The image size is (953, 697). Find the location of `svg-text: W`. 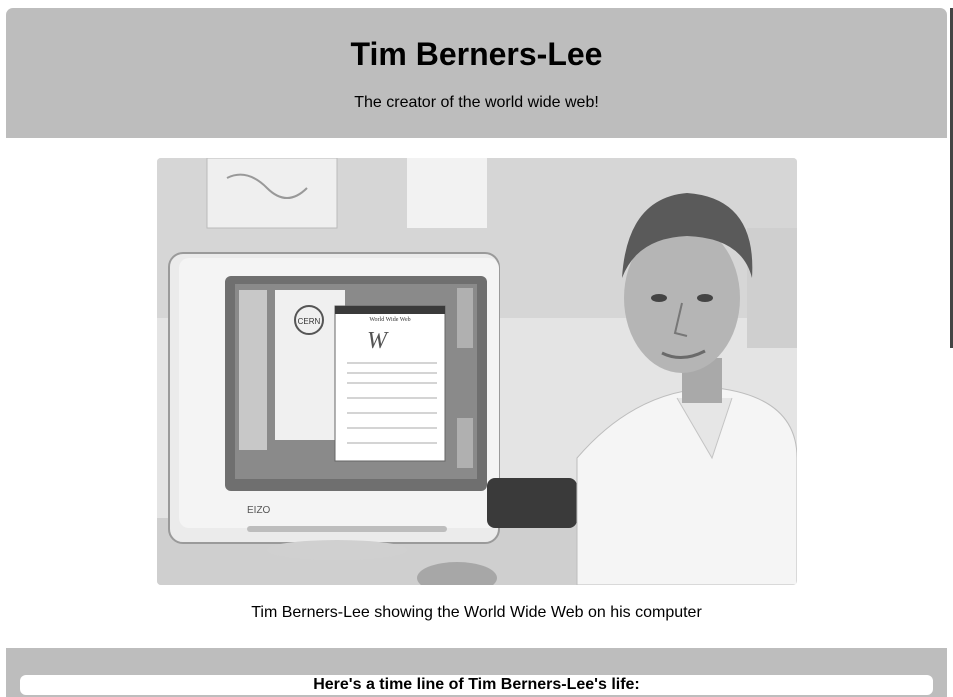

svg-text: W is located at coordinates (378, 341).